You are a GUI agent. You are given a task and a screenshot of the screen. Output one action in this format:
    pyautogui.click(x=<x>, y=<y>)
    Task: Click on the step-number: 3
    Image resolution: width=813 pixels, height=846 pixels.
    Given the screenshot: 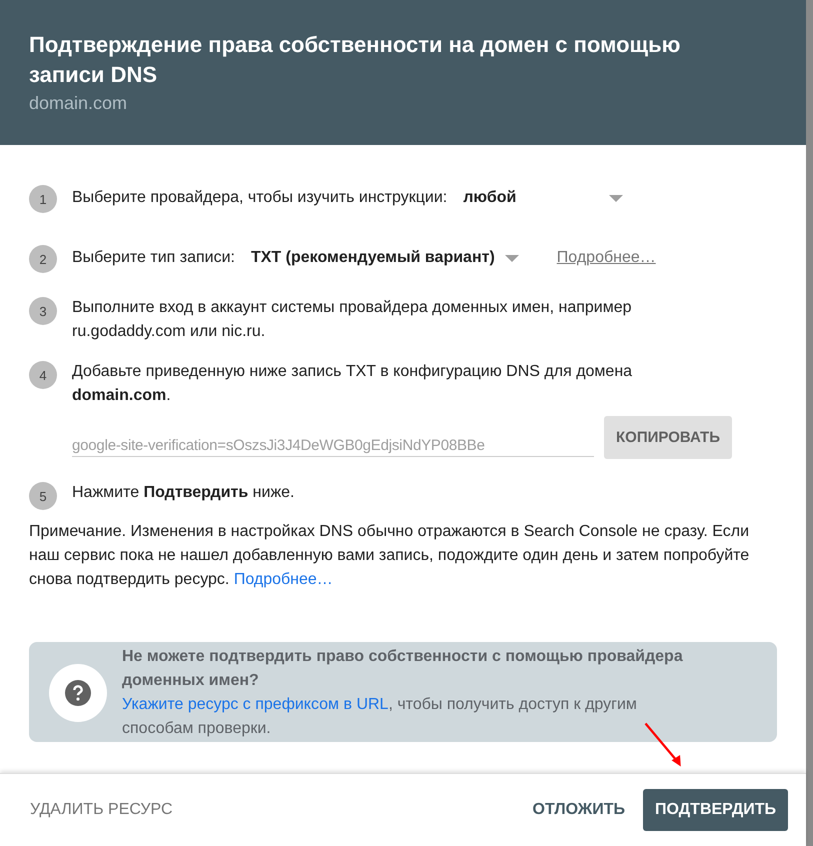 What is the action you would take?
    pyautogui.click(x=43, y=311)
    